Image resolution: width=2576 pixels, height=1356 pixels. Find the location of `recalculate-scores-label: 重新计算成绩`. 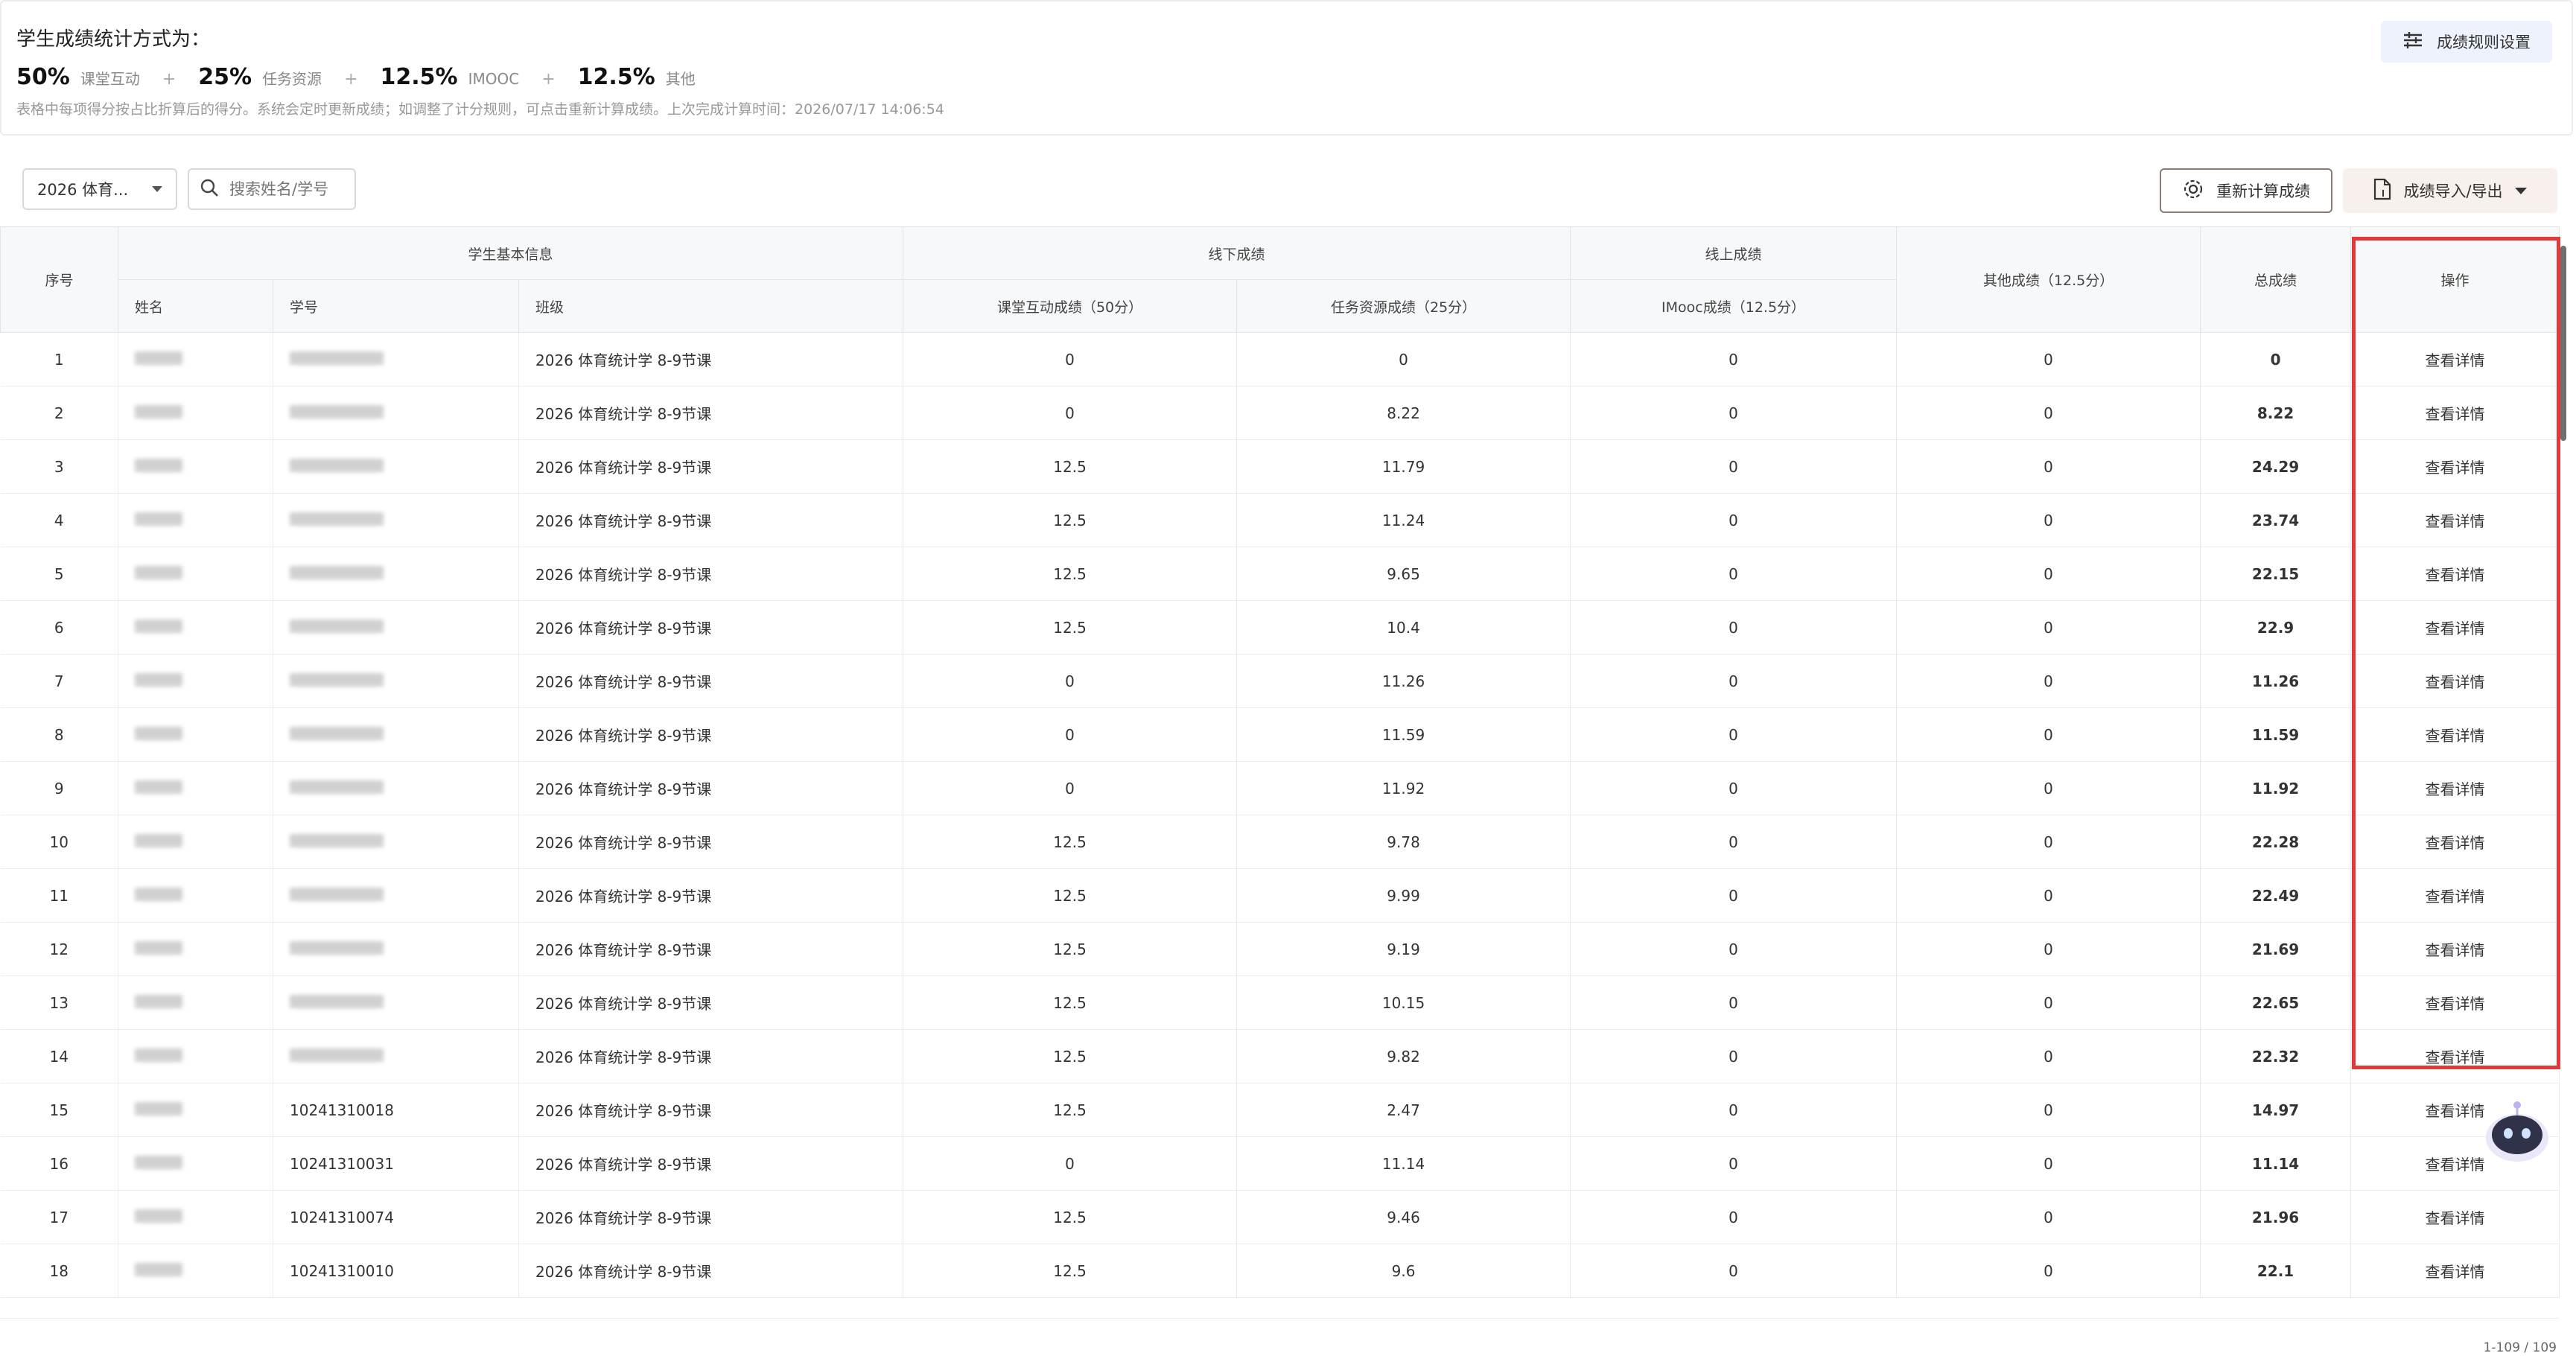

recalculate-scores-label: 重新计算成绩 is located at coordinates (2263, 191).